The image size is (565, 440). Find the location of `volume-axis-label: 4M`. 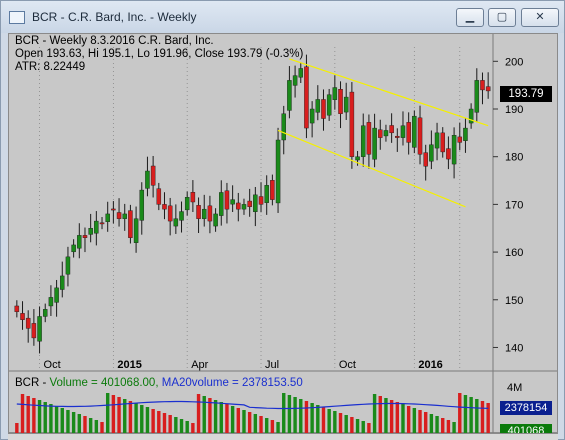

volume-axis-label: 4M is located at coordinates (514, 388).